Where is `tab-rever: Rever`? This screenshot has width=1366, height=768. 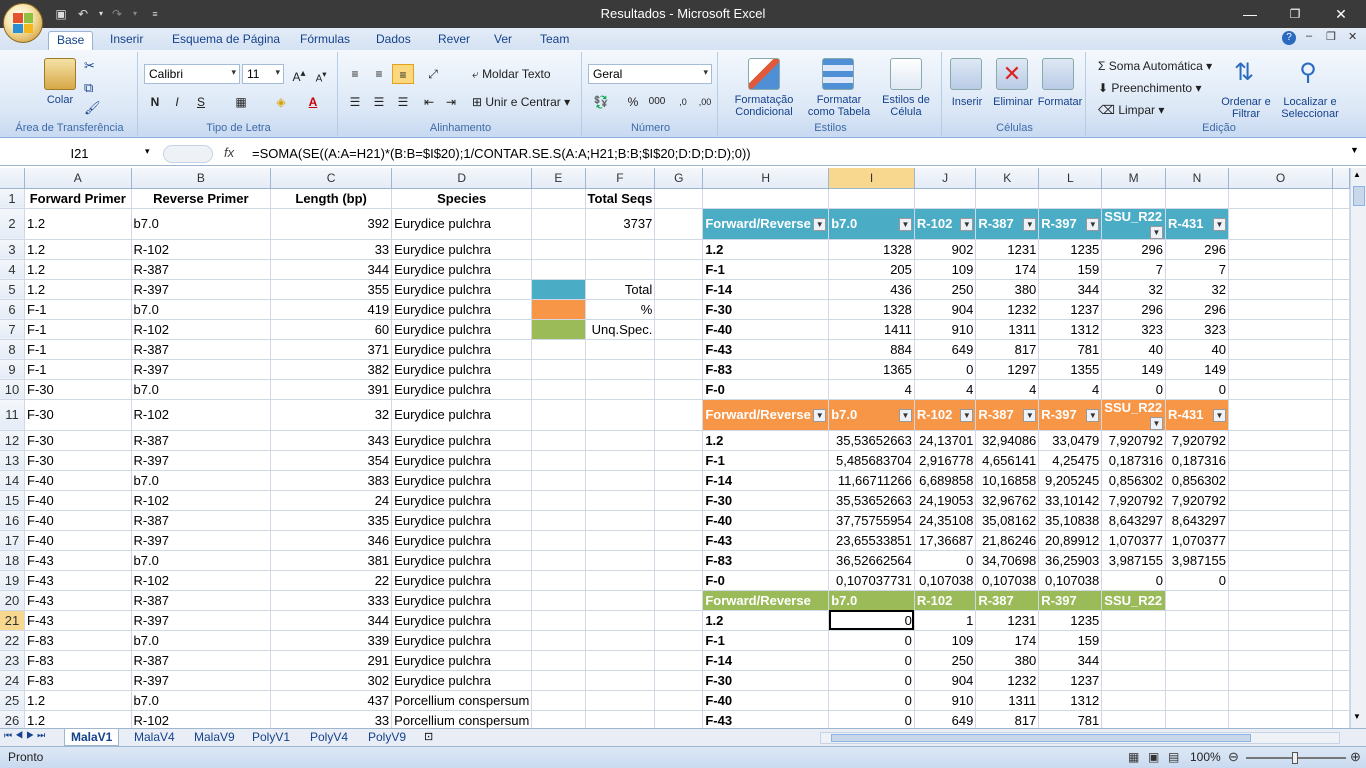
tab-rever: Rever is located at coordinates (454, 40).